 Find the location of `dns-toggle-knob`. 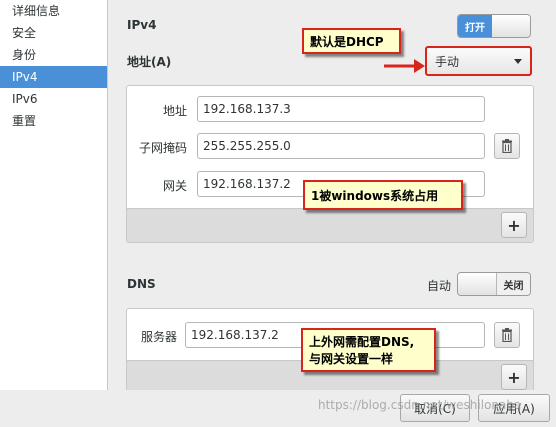

dns-toggle-knob is located at coordinates (477, 284).